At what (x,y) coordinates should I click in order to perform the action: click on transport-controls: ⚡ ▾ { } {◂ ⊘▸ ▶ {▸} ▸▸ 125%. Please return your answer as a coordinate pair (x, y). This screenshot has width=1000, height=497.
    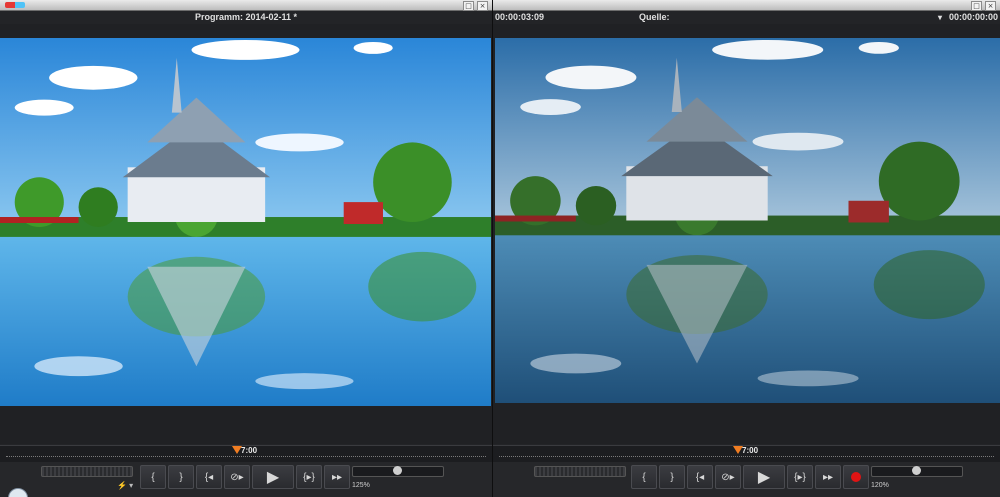
    Looking at the image, I should click on (246, 479).